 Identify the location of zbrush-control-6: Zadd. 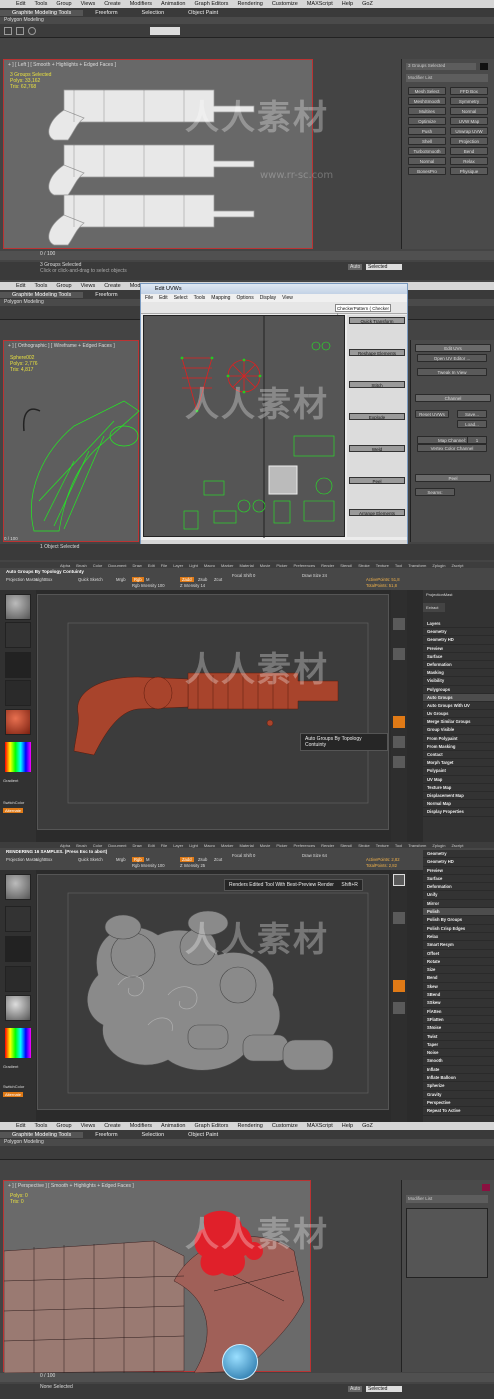
(187, 859).